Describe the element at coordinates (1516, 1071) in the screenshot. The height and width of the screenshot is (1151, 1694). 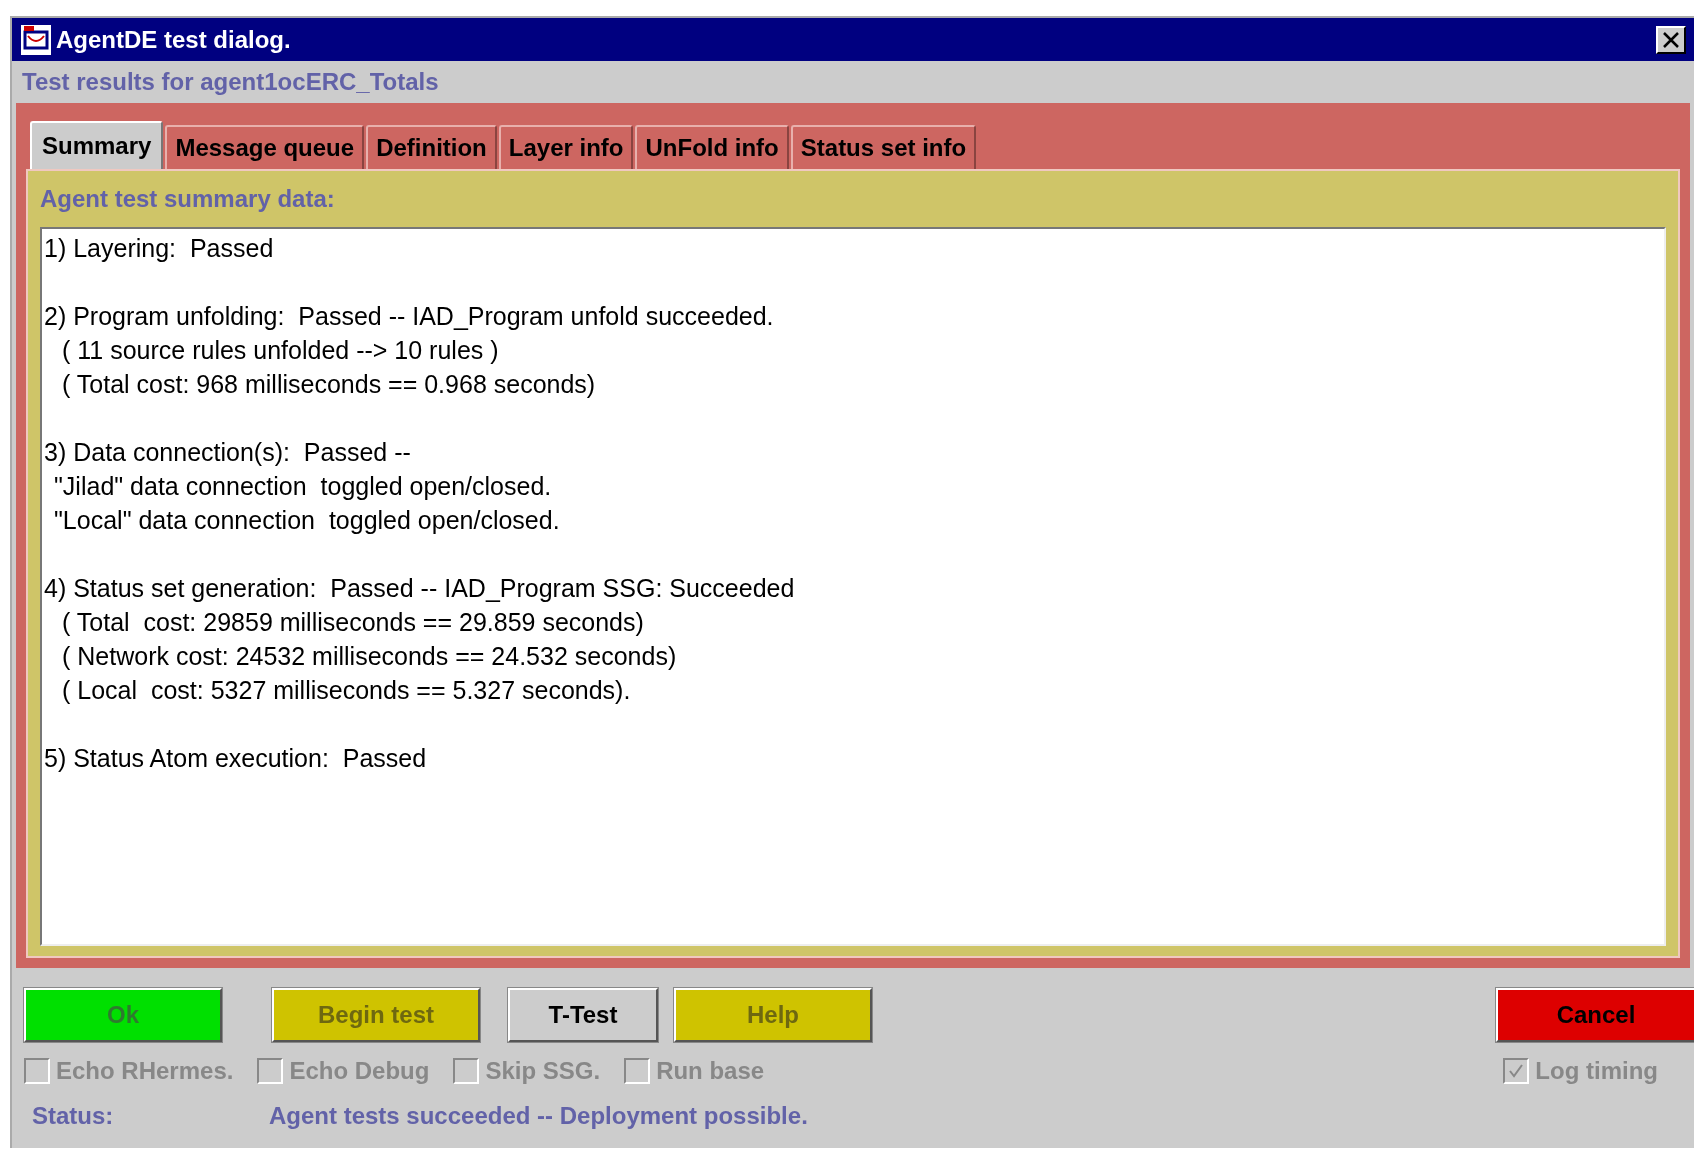
I see `check-icon` at that location.